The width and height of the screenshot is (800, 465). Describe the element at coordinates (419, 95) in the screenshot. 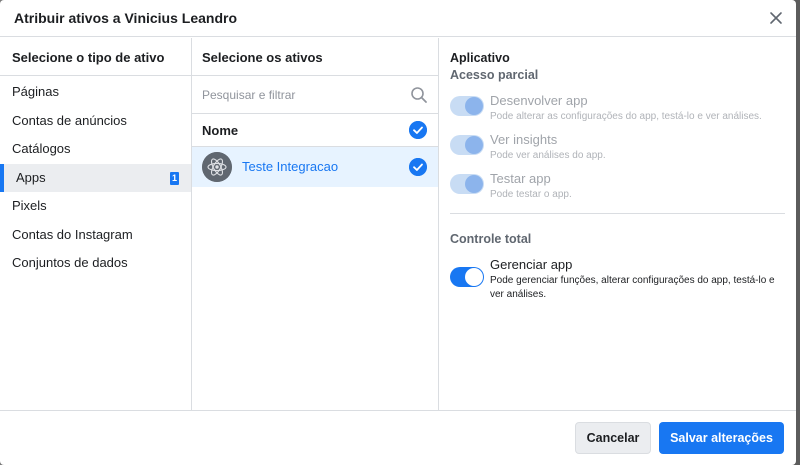

I see `search-icon` at that location.